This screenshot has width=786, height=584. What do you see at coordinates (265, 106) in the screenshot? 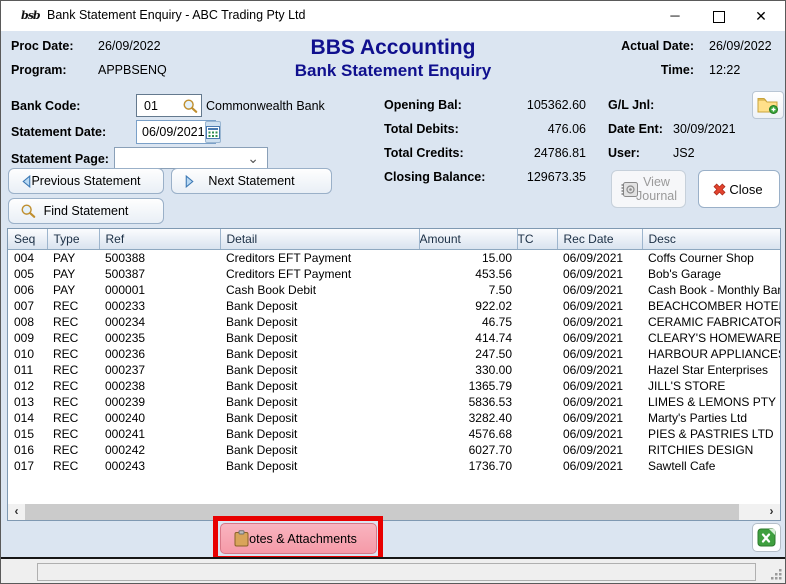
I see `bank-name: Commonwealth Bank` at bounding box center [265, 106].